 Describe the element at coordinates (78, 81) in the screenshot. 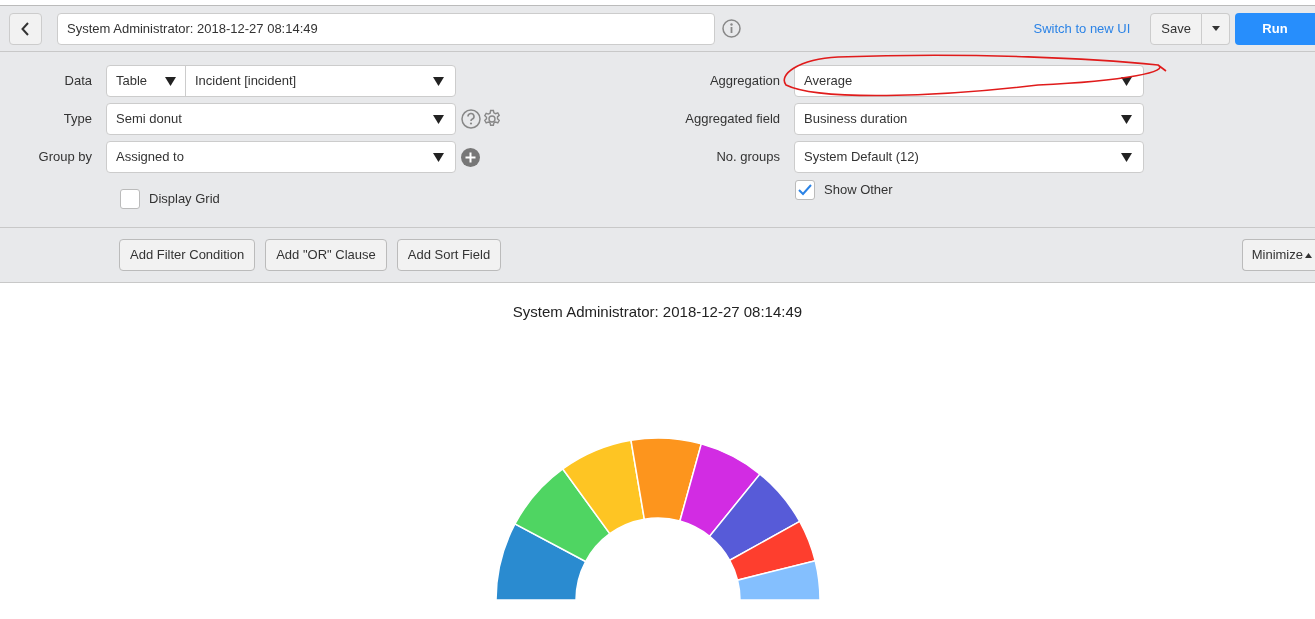

I see `field-label: Data` at that location.